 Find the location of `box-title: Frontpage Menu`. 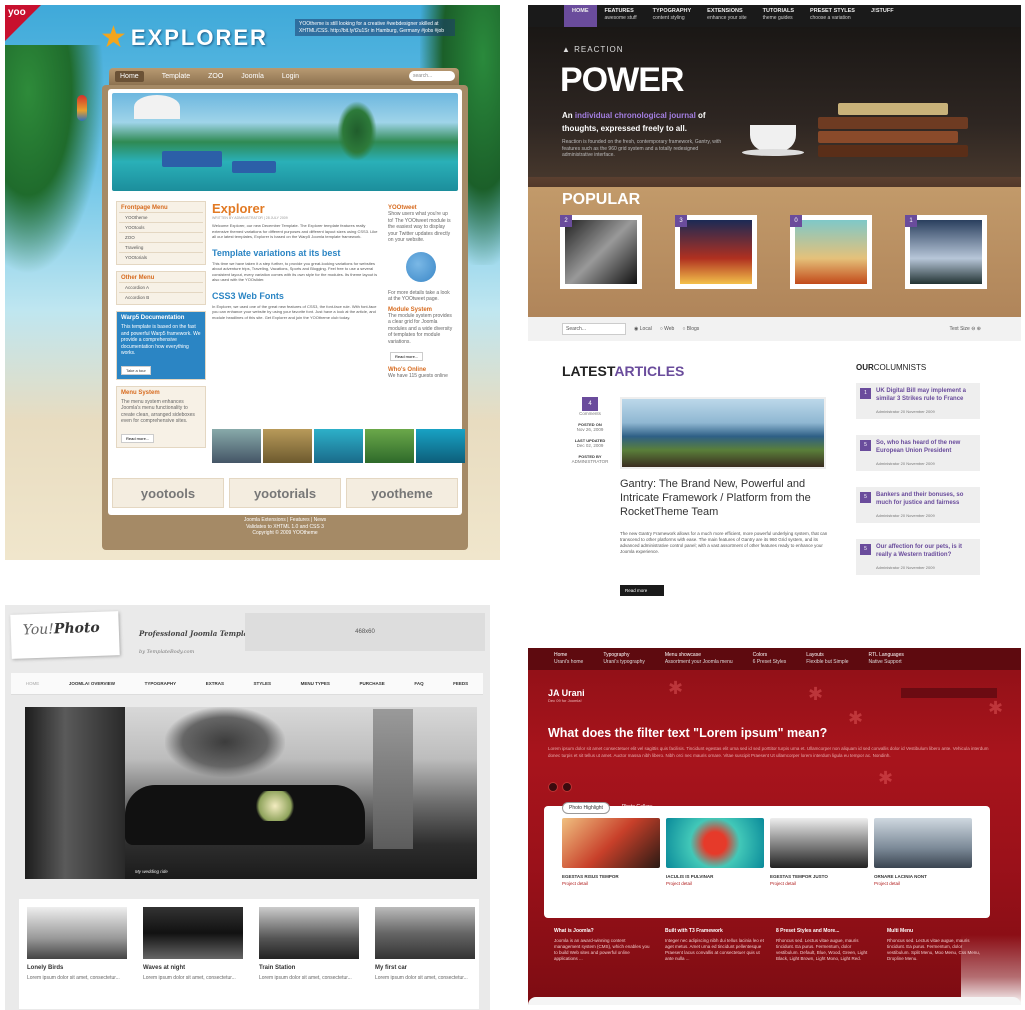

box-title: Frontpage Menu is located at coordinates (144, 208).